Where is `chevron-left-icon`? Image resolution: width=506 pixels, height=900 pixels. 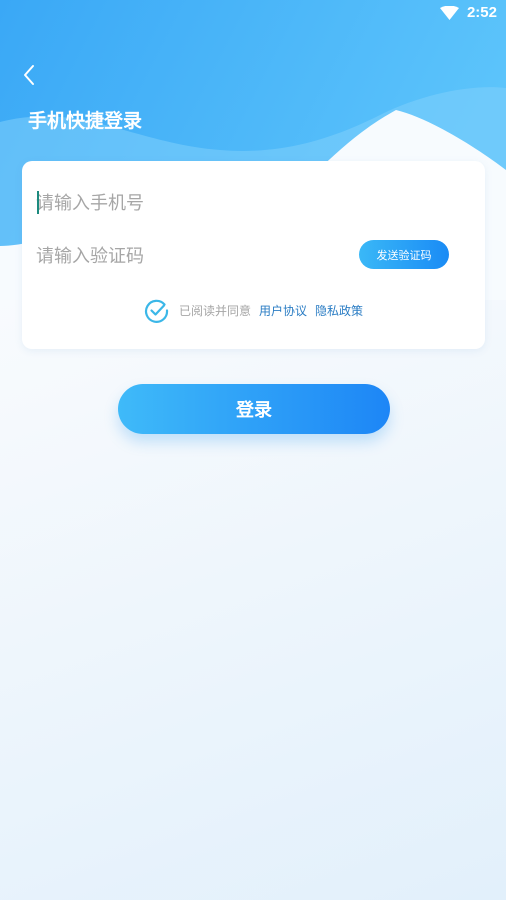
chevron-left-icon is located at coordinates (29, 75).